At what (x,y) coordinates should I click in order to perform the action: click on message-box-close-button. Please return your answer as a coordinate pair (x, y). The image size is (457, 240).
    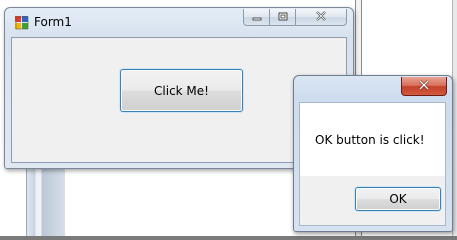
    Looking at the image, I should click on (424, 86).